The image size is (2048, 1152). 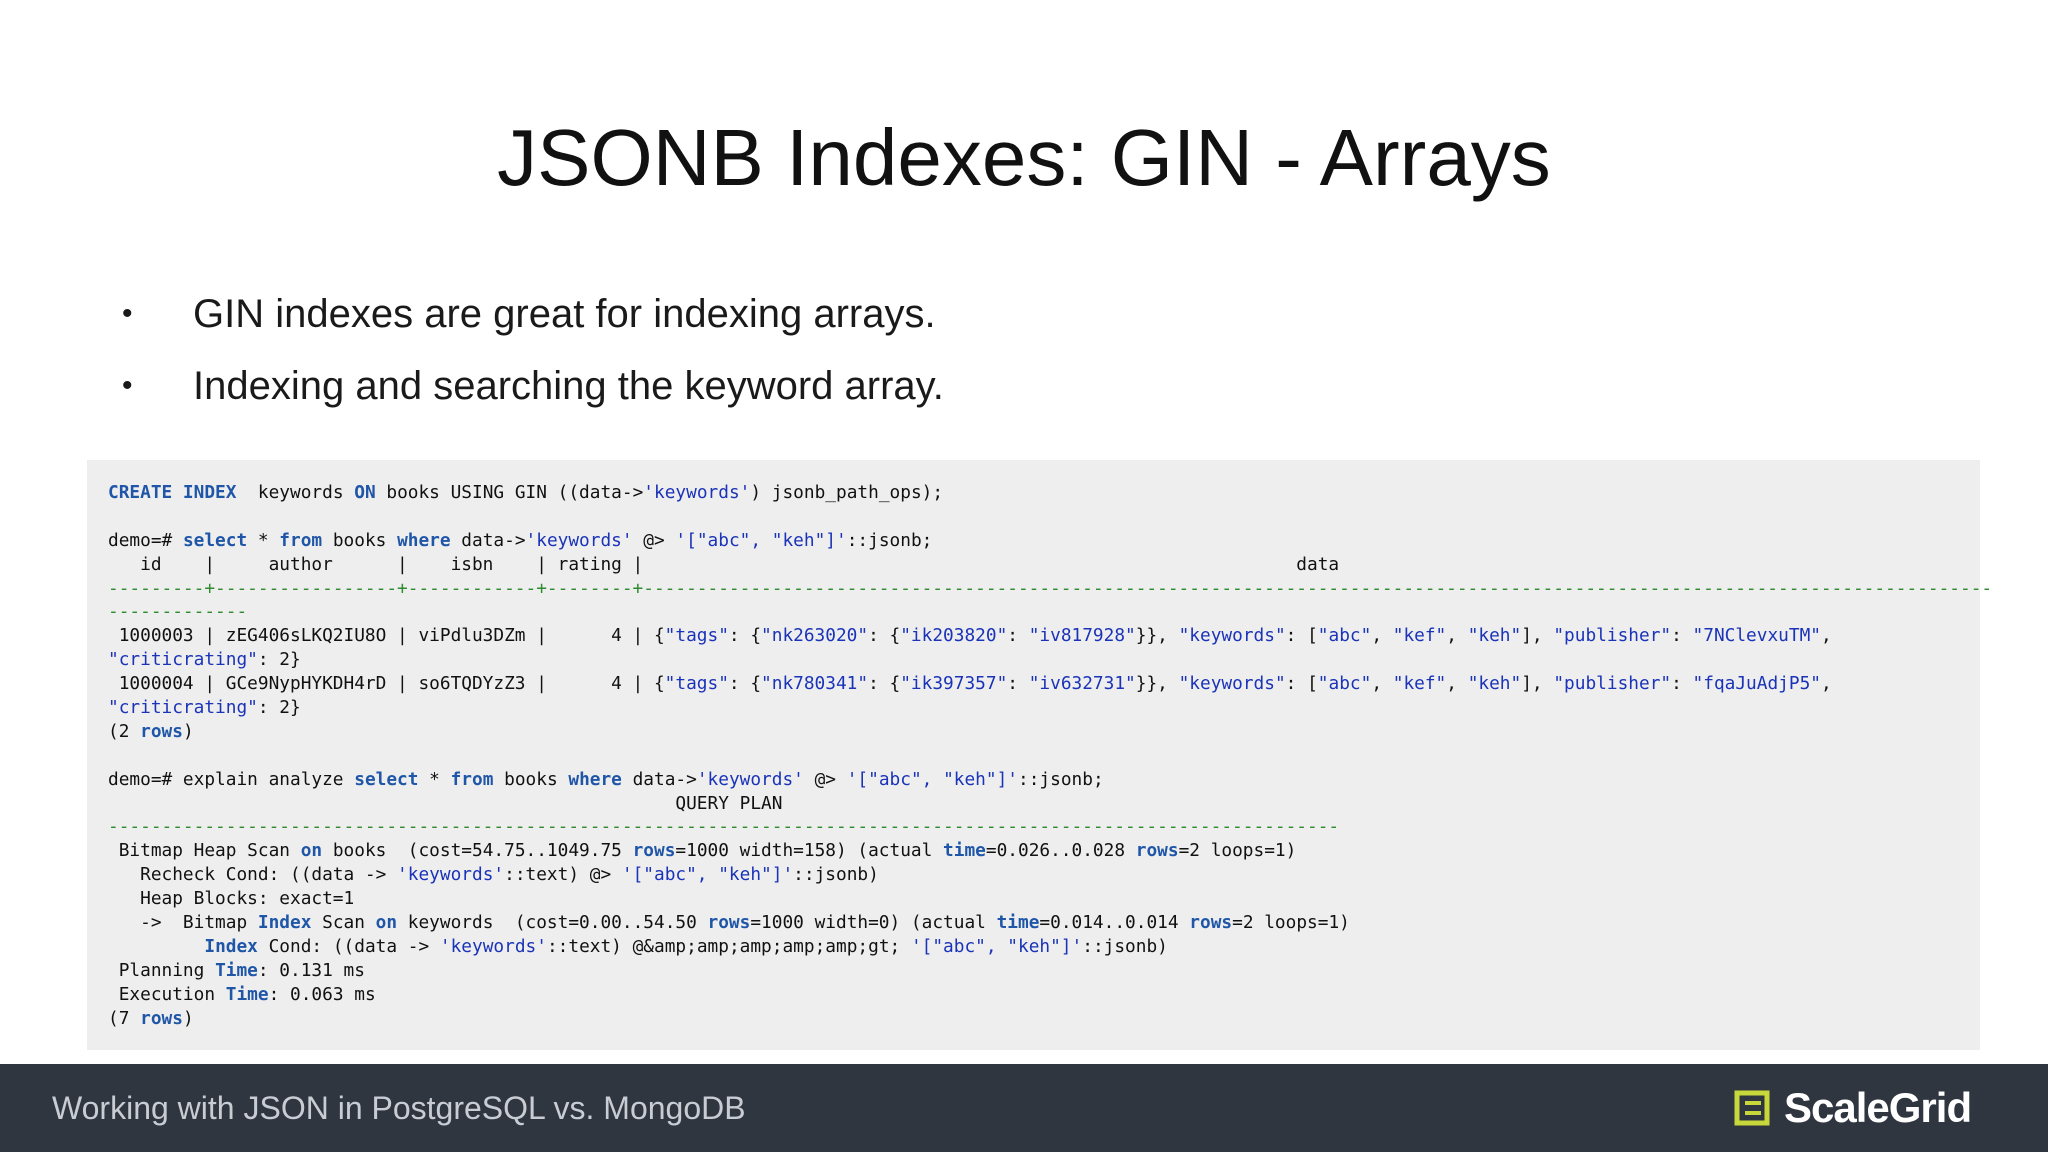 I want to click on code-text: }},, so click(x=1157, y=684).